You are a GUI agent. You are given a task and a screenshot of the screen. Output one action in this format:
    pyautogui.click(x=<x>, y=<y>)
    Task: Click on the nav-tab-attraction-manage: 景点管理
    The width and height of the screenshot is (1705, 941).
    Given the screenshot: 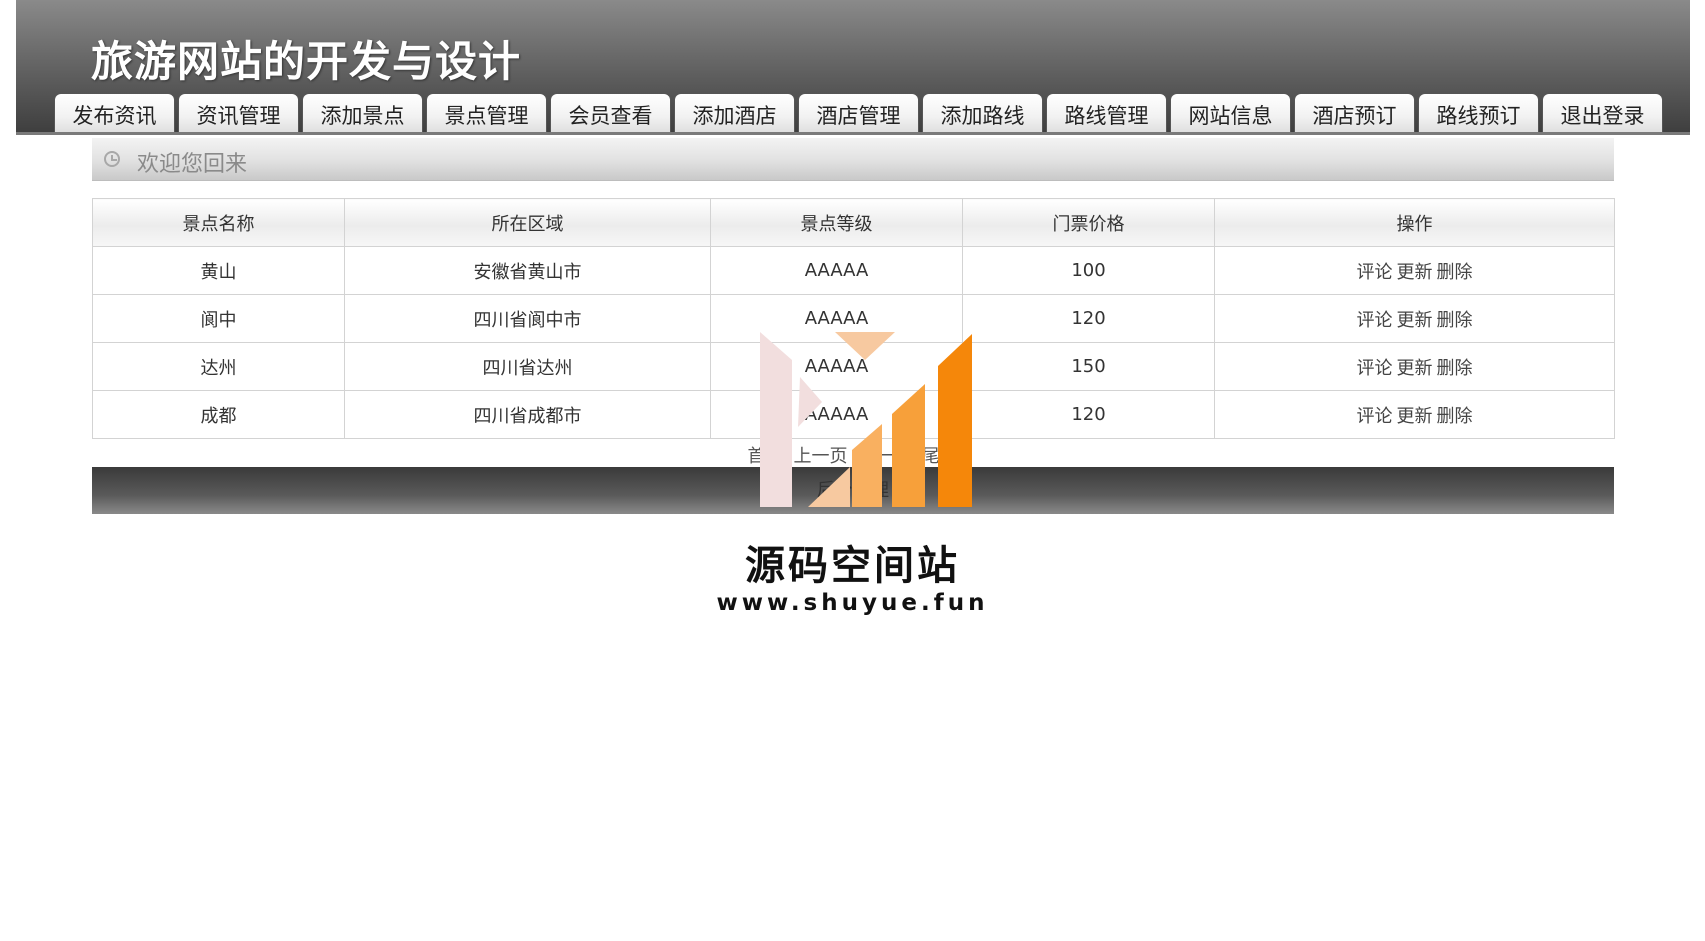 What is the action you would take?
    pyautogui.click(x=486, y=114)
    